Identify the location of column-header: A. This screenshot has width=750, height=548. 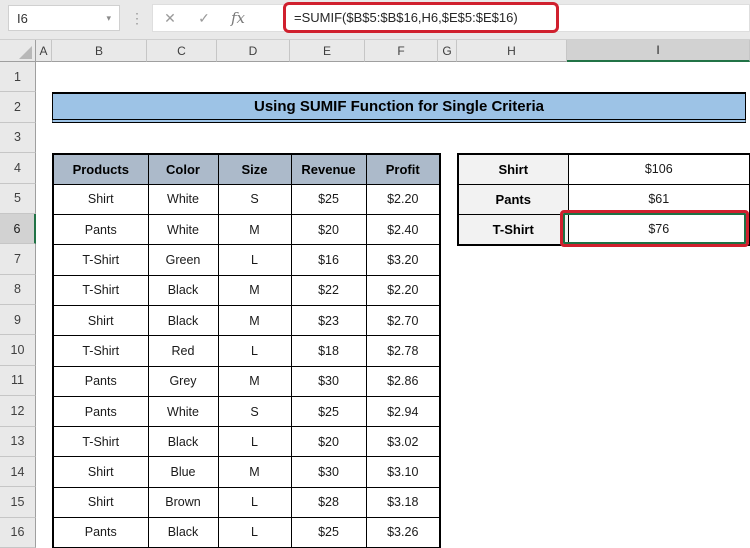
(44, 51).